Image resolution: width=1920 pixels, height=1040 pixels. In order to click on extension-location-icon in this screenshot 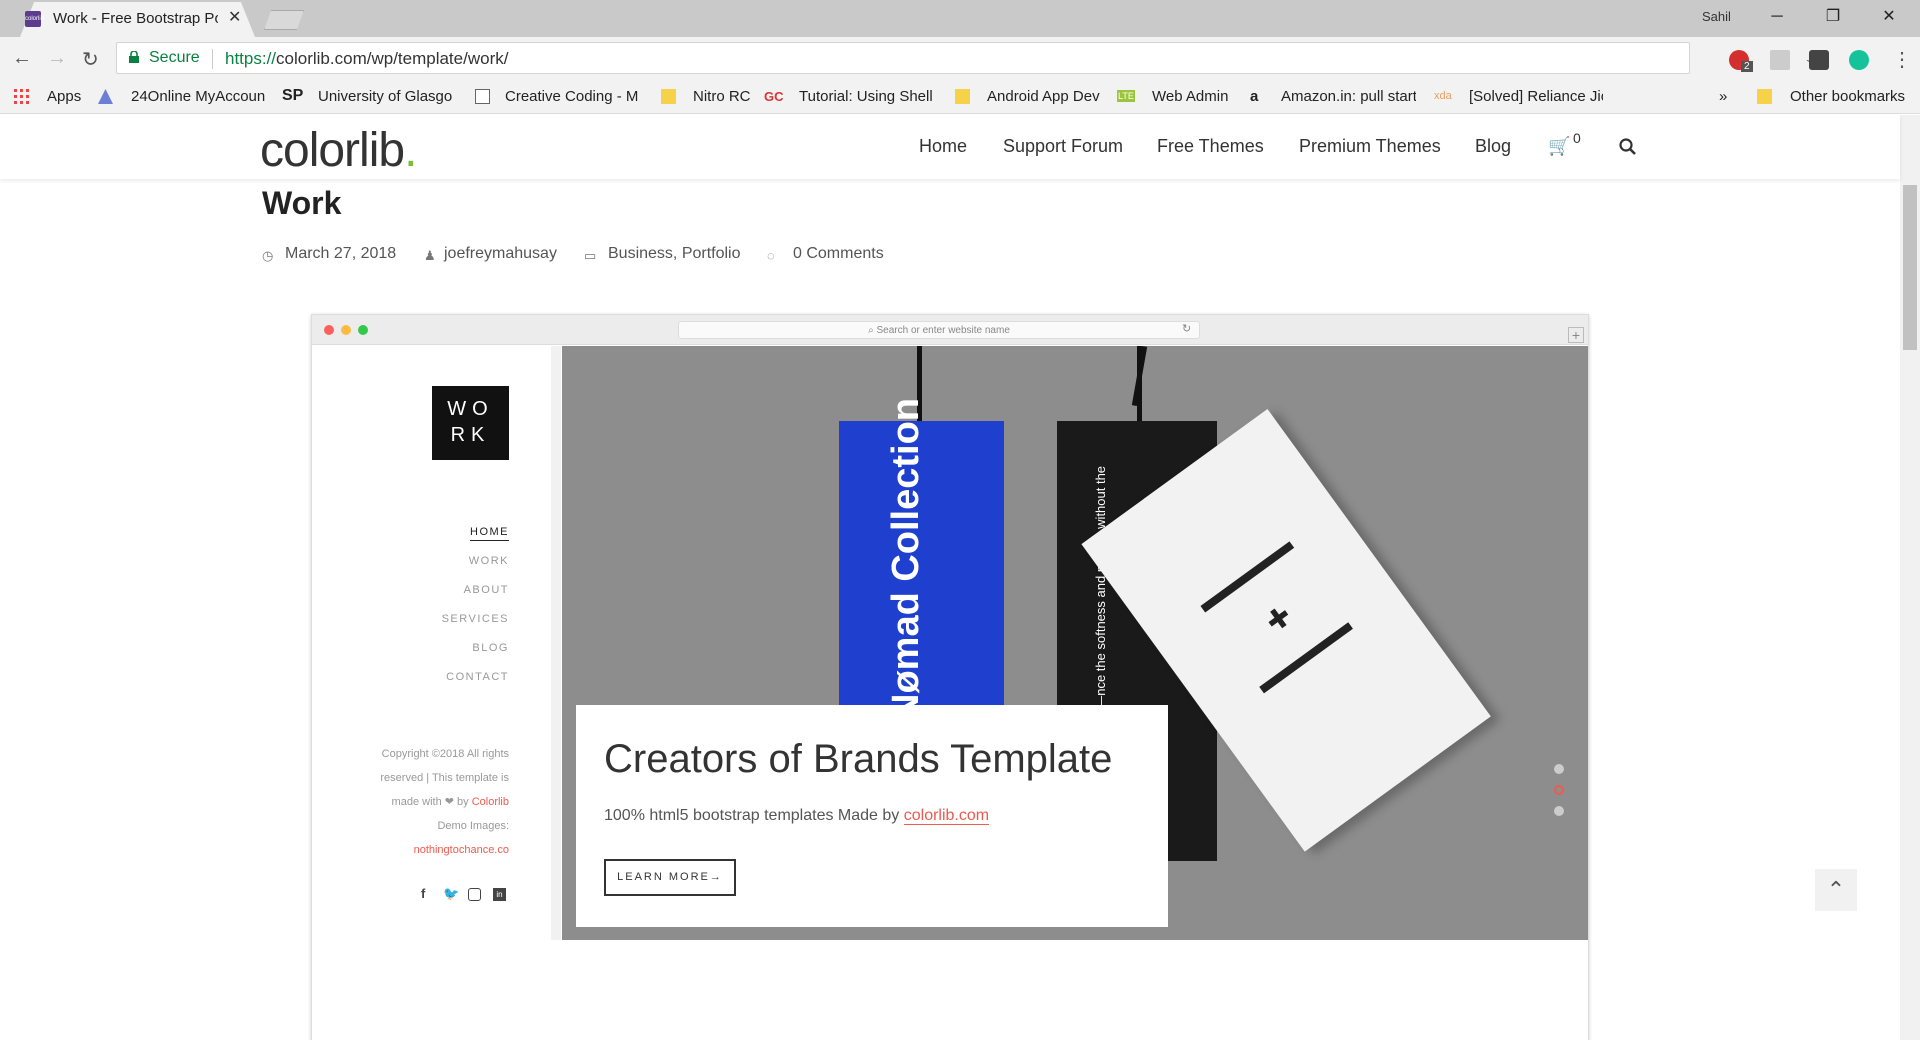, I will do `click(1819, 60)`.